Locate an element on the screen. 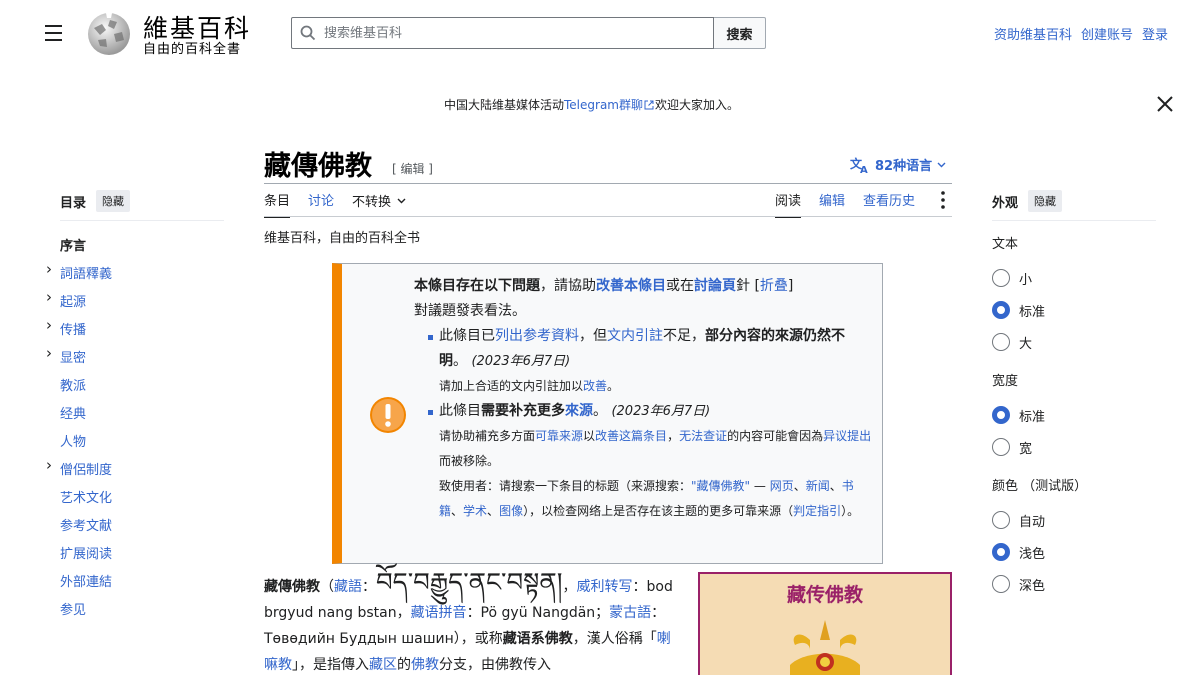 The height and width of the screenshot is (675, 1200). guideline-link: 判定指引 is located at coordinates (817, 511).